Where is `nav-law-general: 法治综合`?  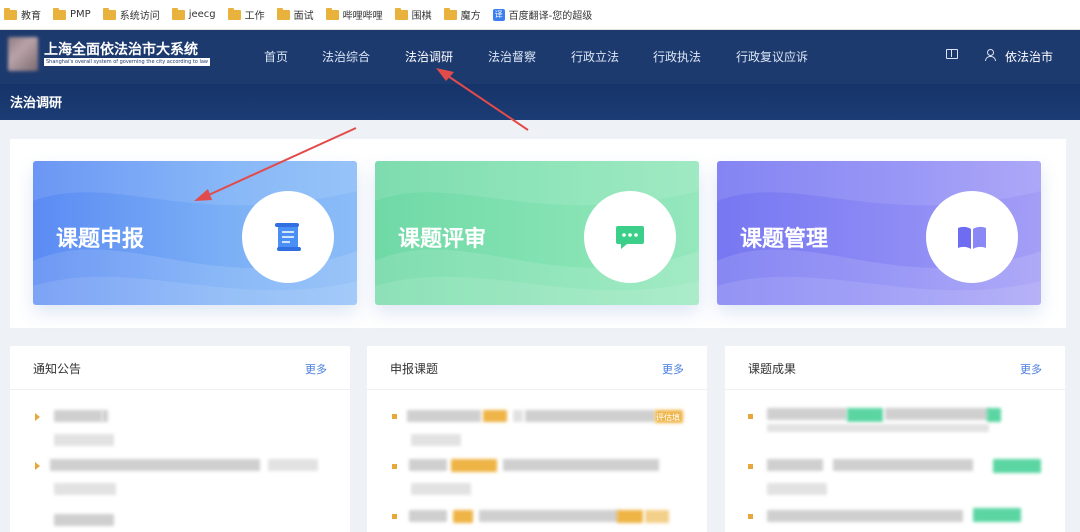
nav-law-general: 法治综合 is located at coordinates (346, 56).